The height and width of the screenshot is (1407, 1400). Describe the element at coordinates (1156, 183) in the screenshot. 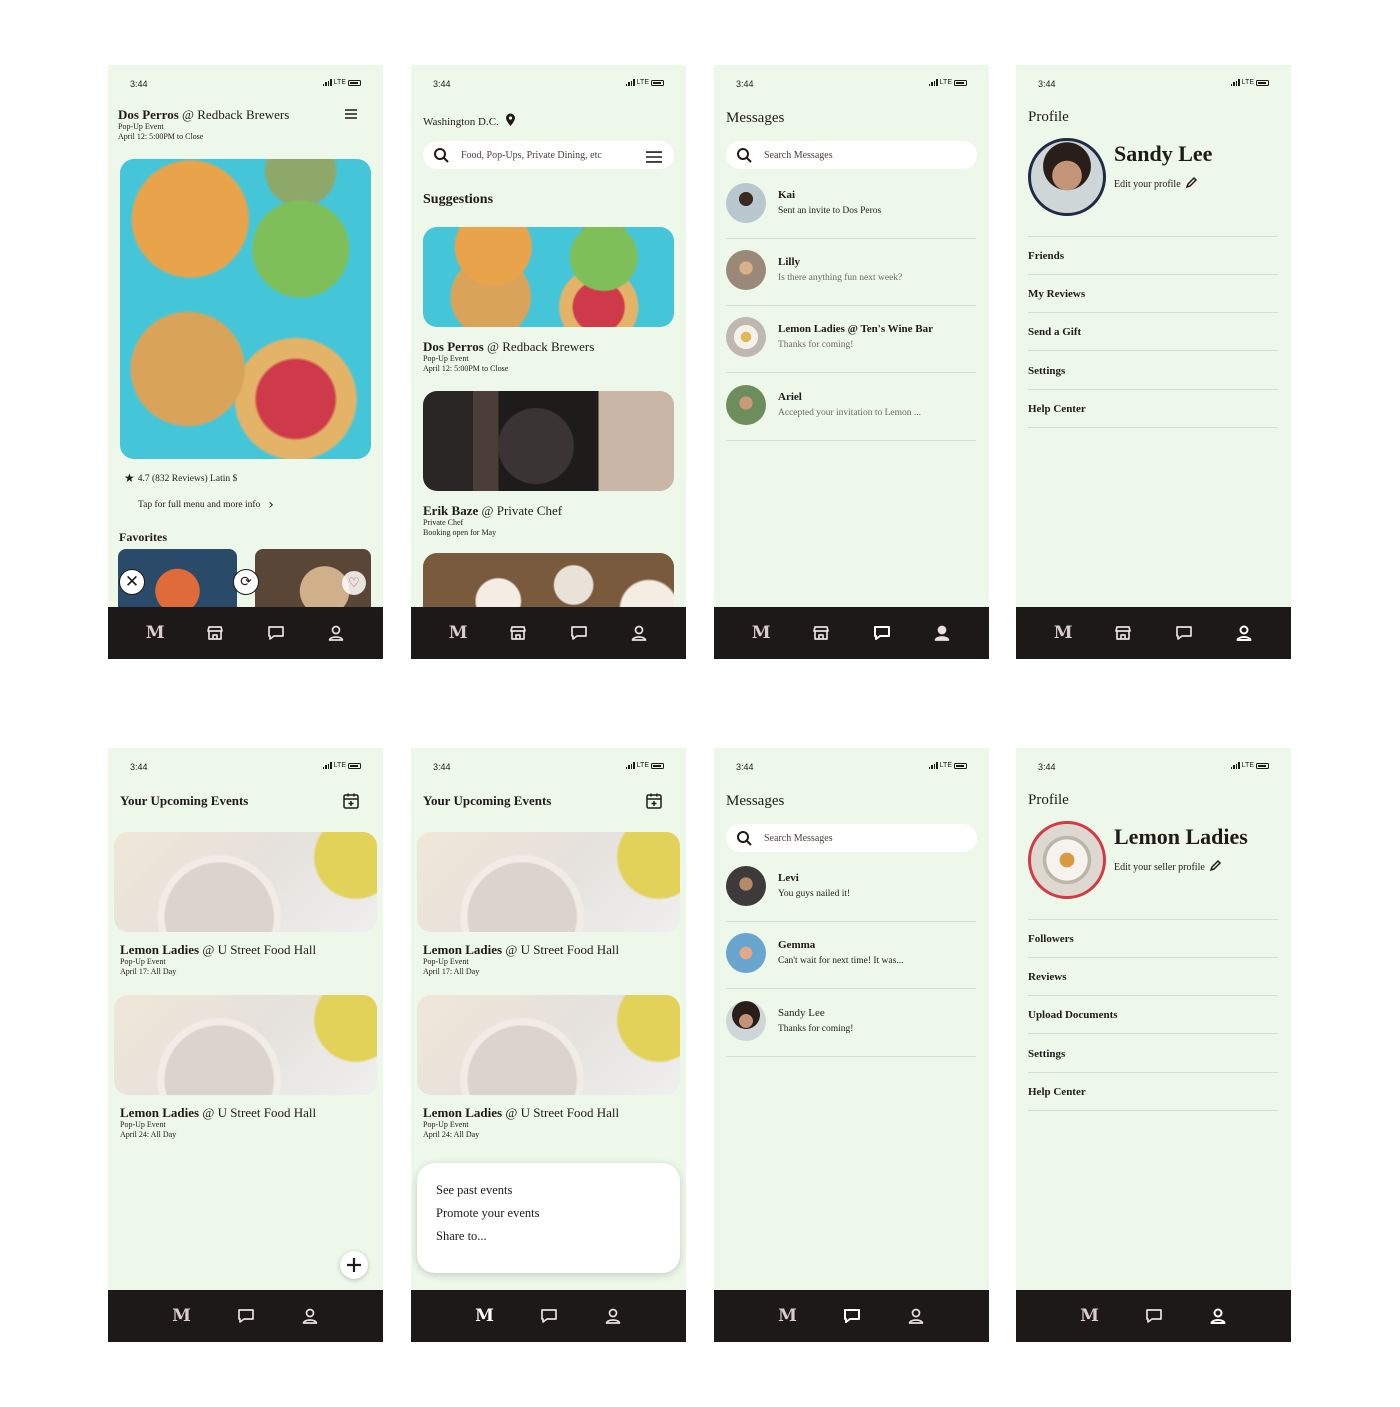

I see `edit-profile-link: Edit your profile` at that location.